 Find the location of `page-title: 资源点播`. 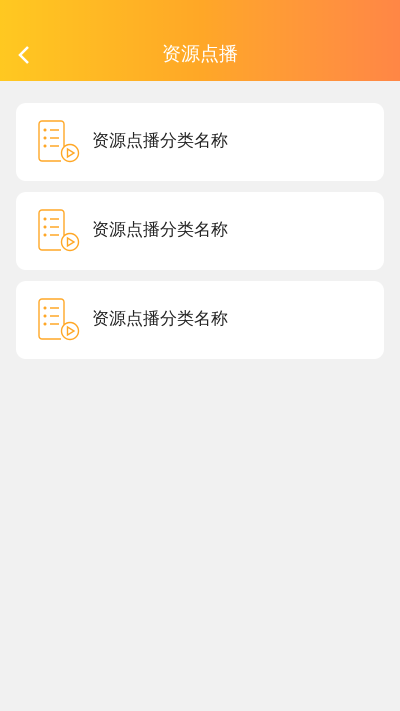

page-title: 资源点播 is located at coordinates (200, 55).